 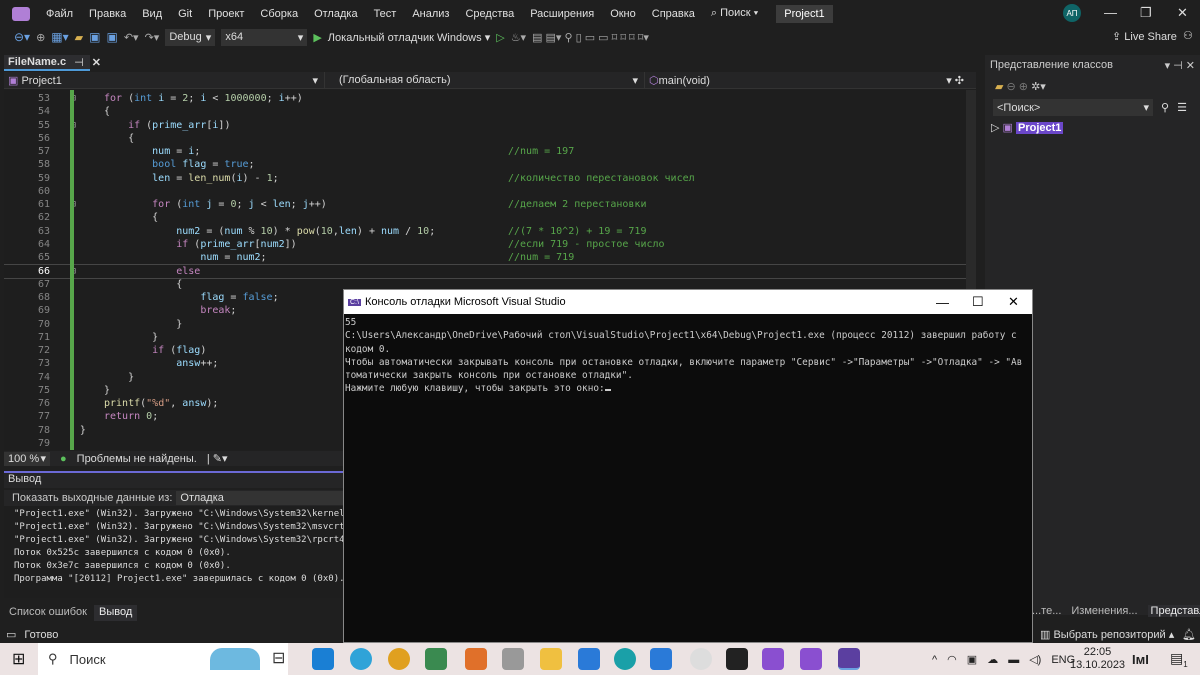 What do you see at coordinates (1140, 659) in the screenshot?
I see `app-m-icon: IᴍI` at bounding box center [1140, 659].